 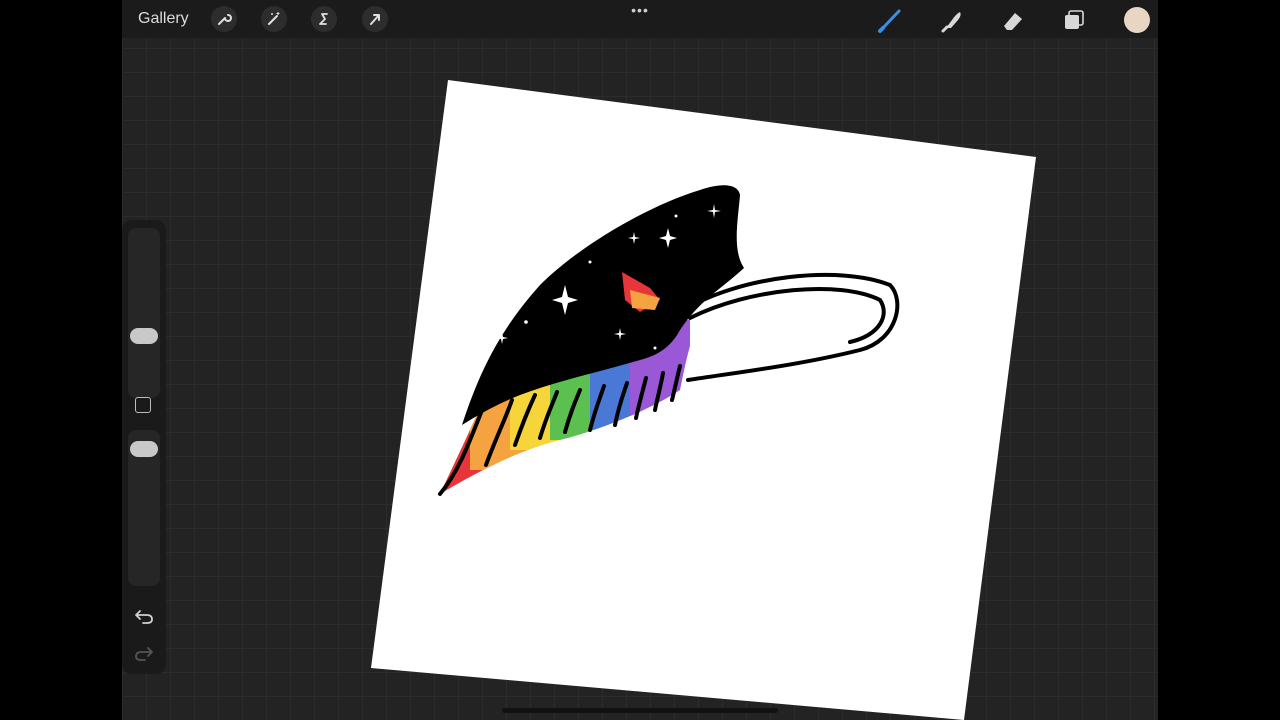 I want to click on undo-button, so click(x=144, y=616).